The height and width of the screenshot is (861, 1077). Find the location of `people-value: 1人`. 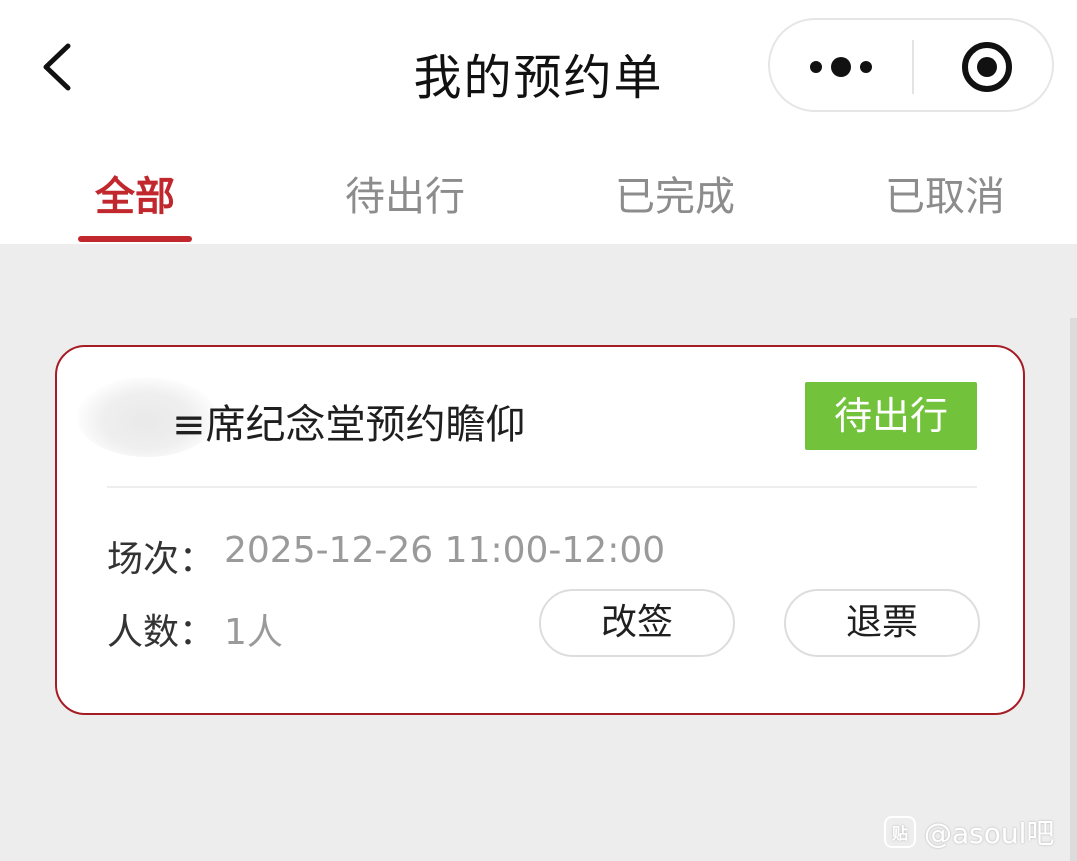

people-value: 1人 is located at coordinates (253, 632).